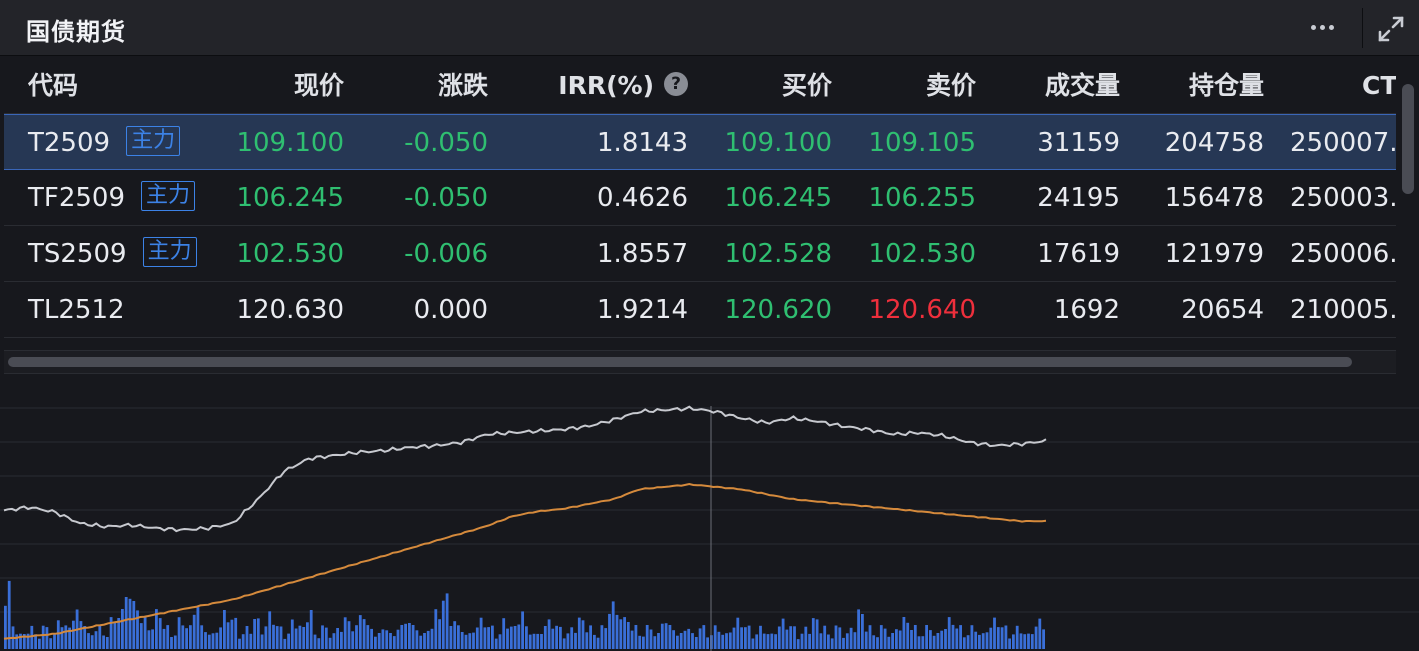 The image size is (1419, 651). What do you see at coordinates (1408, 139) in the screenshot?
I see `vertical-scroll-thumb` at bounding box center [1408, 139].